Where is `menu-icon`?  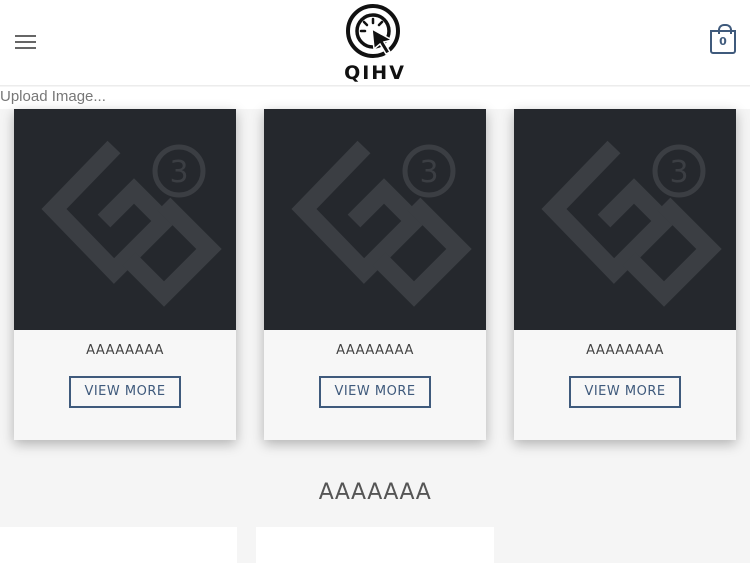
menu-icon is located at coordinates (25, 42).